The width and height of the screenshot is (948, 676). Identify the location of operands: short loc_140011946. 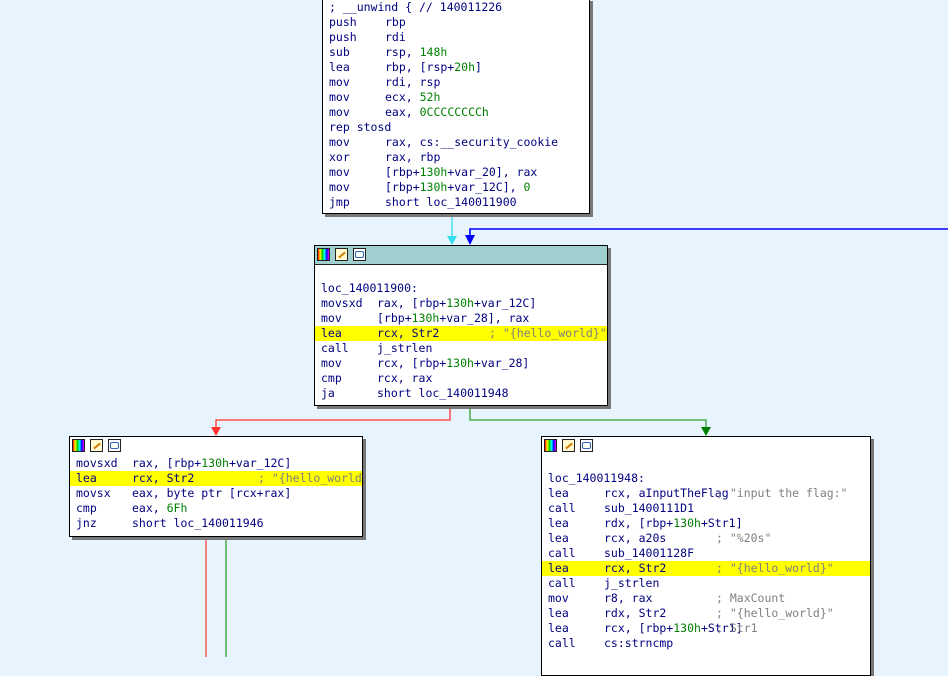
(198, 523).